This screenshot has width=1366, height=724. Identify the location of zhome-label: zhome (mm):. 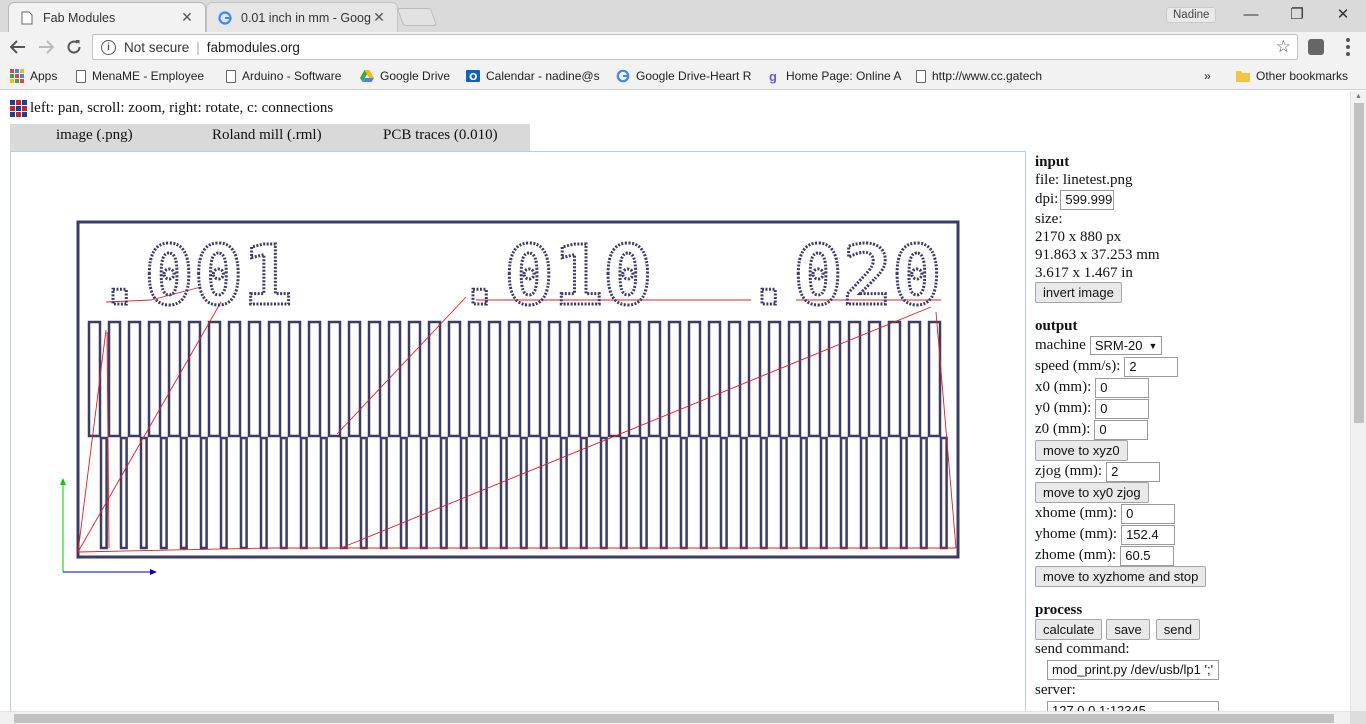
(1076, 555).